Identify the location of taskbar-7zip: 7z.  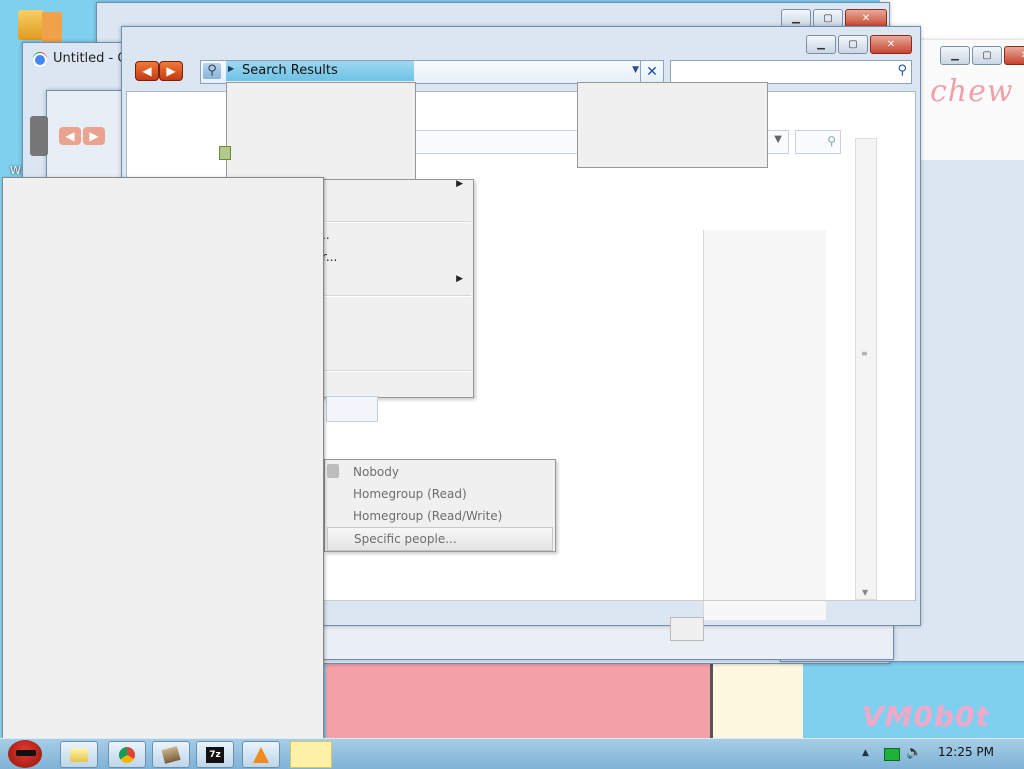
(215, 754).